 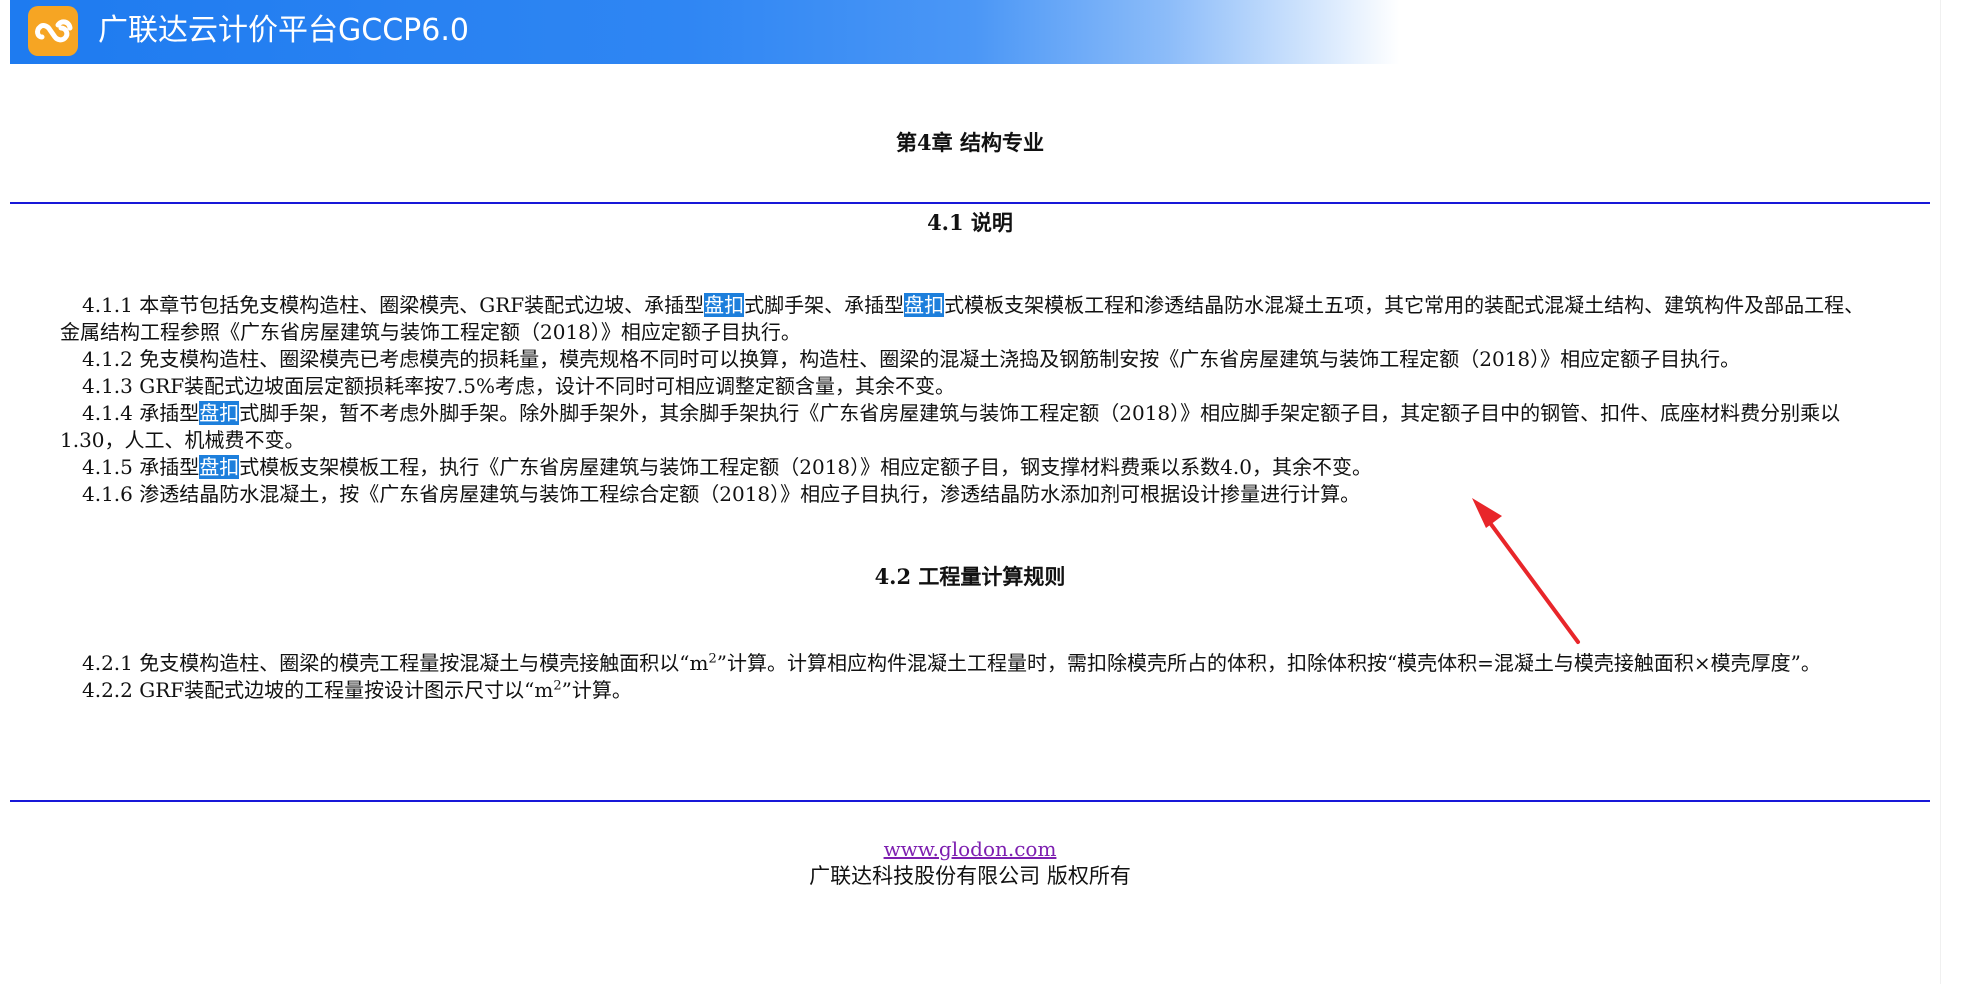 I want to click on glodon-logo-icon, so click(x=53, y=31).